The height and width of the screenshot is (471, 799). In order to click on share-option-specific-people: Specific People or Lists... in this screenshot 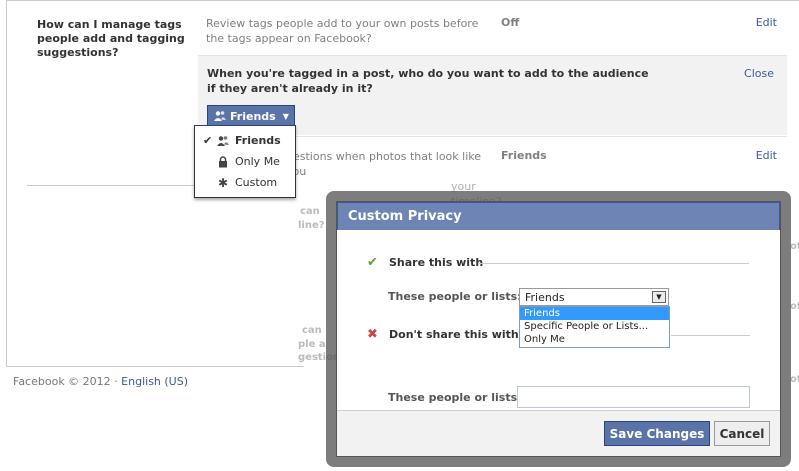, I will do `click(594, 326)`.